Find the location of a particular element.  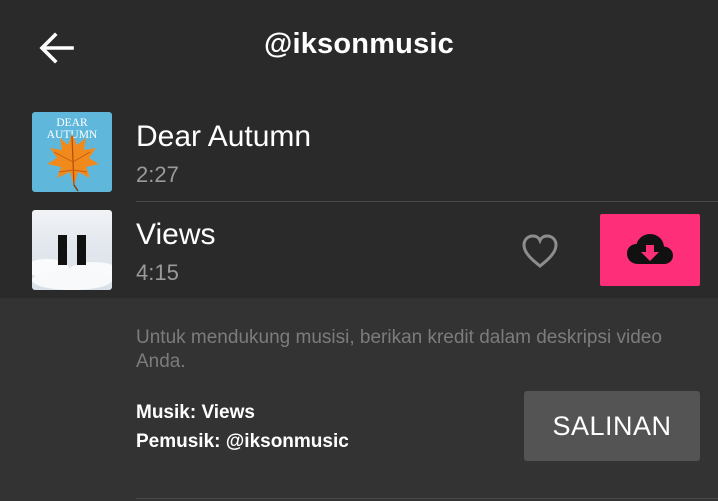

credit-artist-line: Pemusik: @iksonmusic is located at coordinates (242, 441).